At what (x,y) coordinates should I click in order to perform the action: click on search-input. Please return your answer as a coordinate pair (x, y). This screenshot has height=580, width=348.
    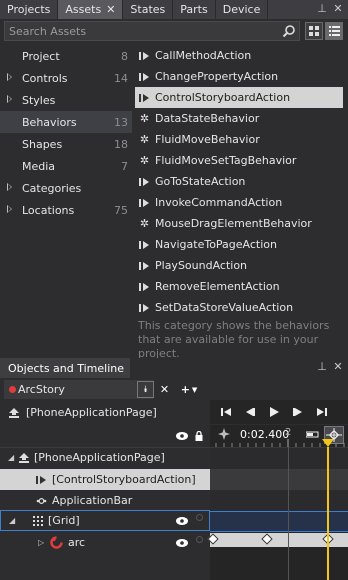
    Looking at the image, I should click on (140, 31).